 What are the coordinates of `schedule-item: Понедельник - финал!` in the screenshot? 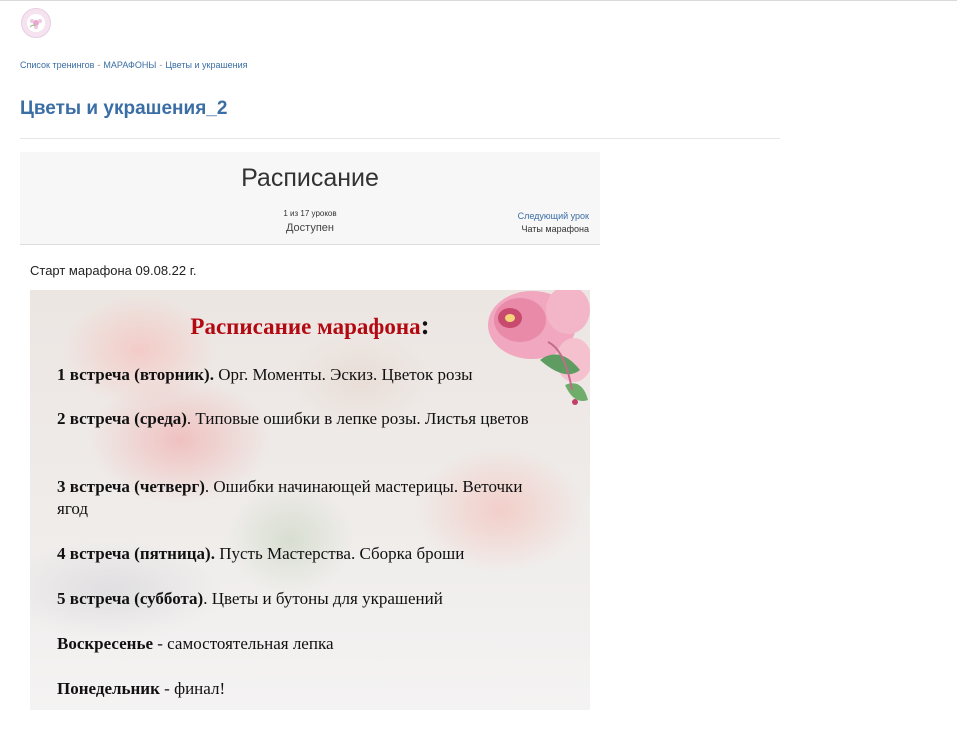 It's located at (302, 689).